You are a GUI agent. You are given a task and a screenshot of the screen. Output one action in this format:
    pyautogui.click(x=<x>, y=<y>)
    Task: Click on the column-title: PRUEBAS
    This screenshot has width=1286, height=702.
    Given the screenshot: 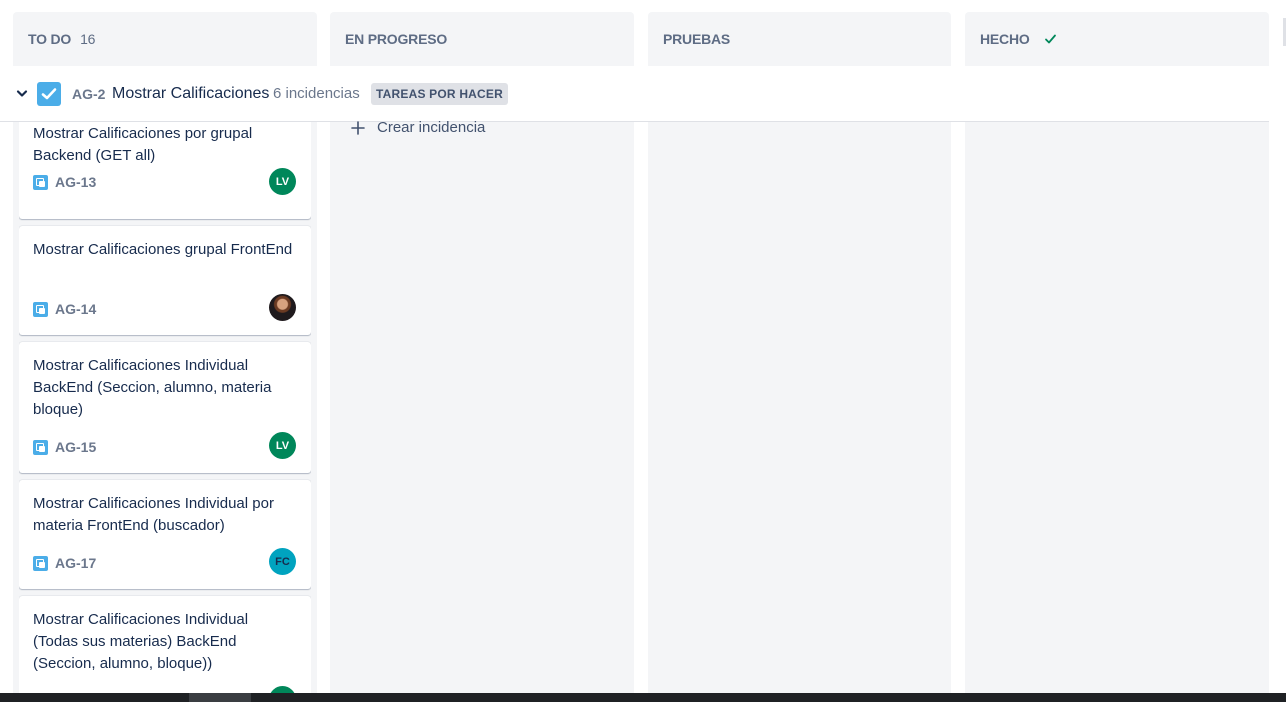 What is the action you would take?
    pyautogui.click(x=697, y=39)
    